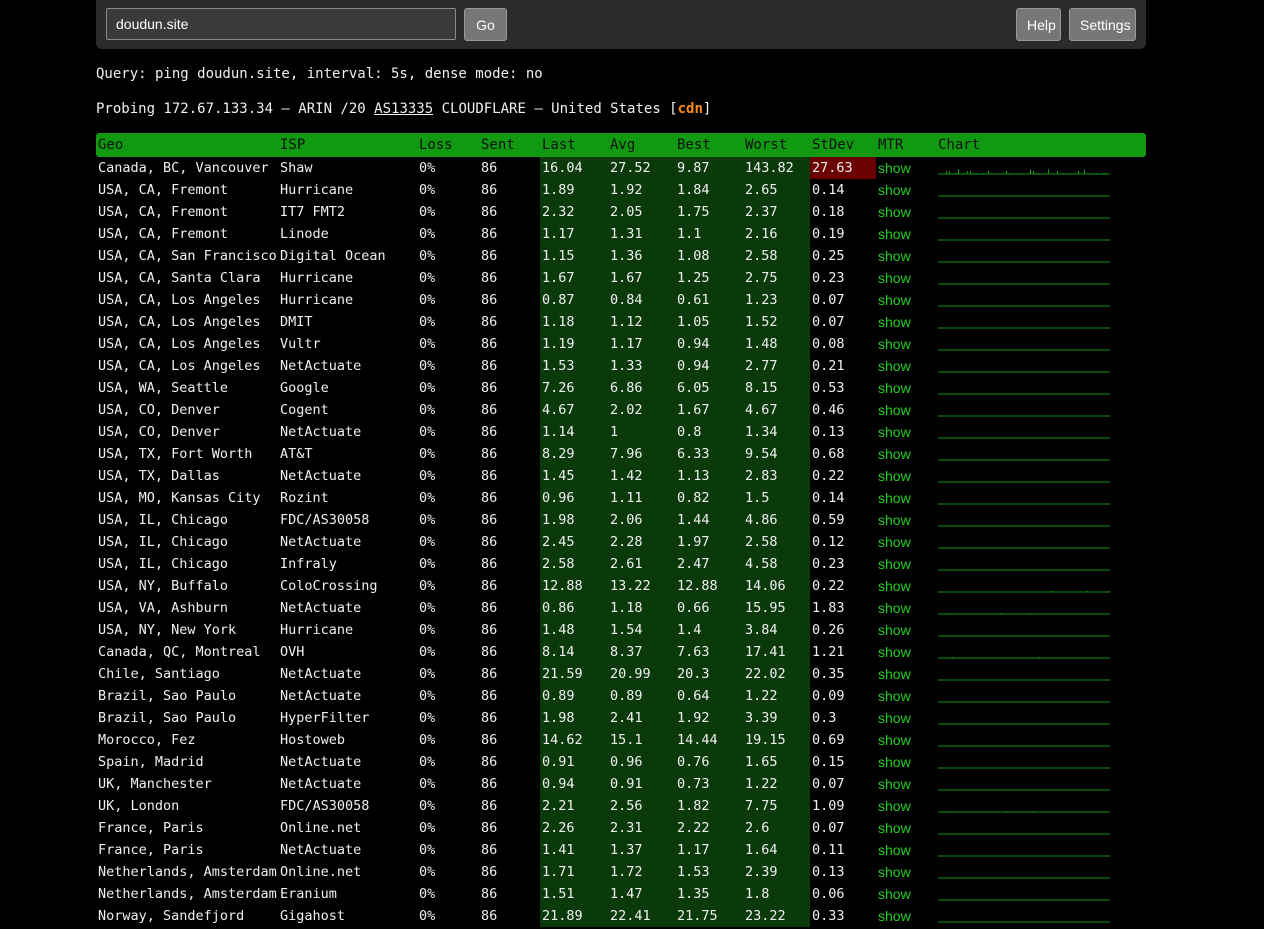 The width and height of the screenshot is (1264, 929). Describe the element at coordinates (843, 145) in the screenshot. I see `col-stdev: StDev` at that location.